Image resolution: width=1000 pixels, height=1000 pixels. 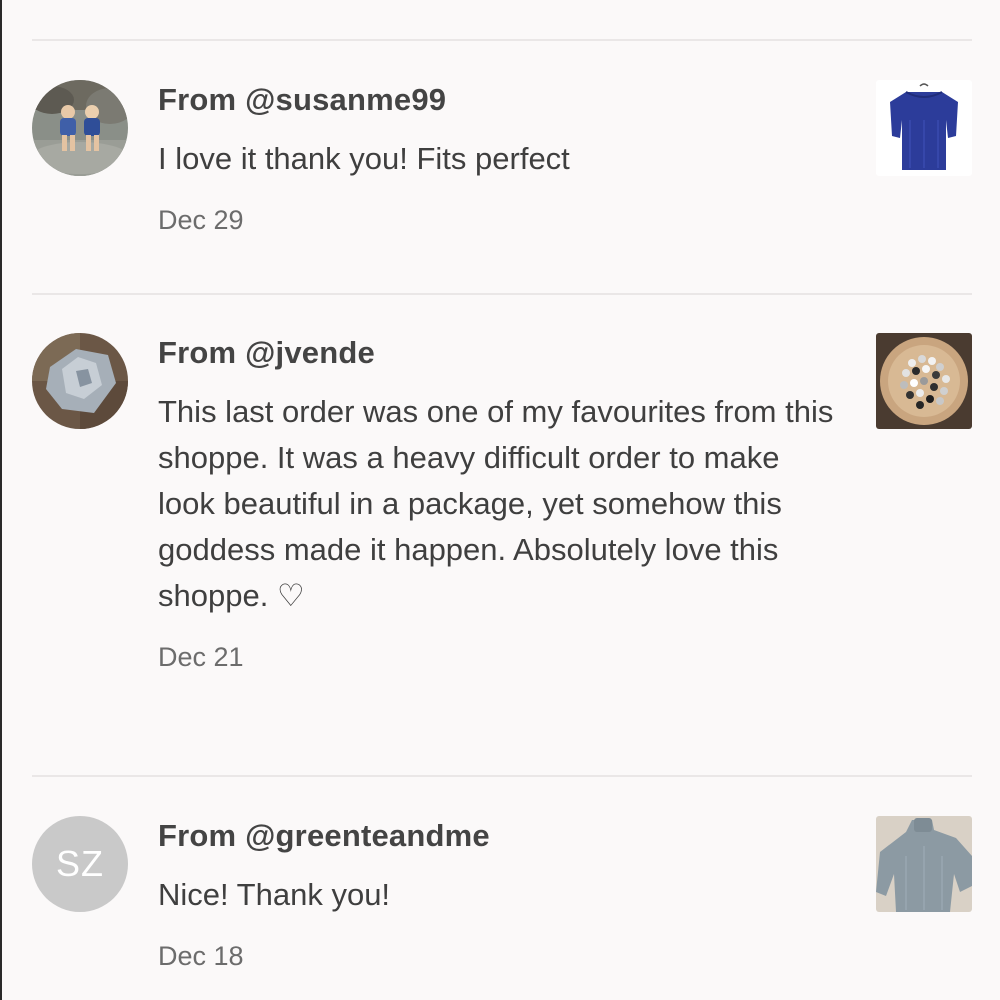 What do you see at coordinates (201, 657) in the screenshot?
I see `review-date: Dec 21` at bounding box center [201, 657].